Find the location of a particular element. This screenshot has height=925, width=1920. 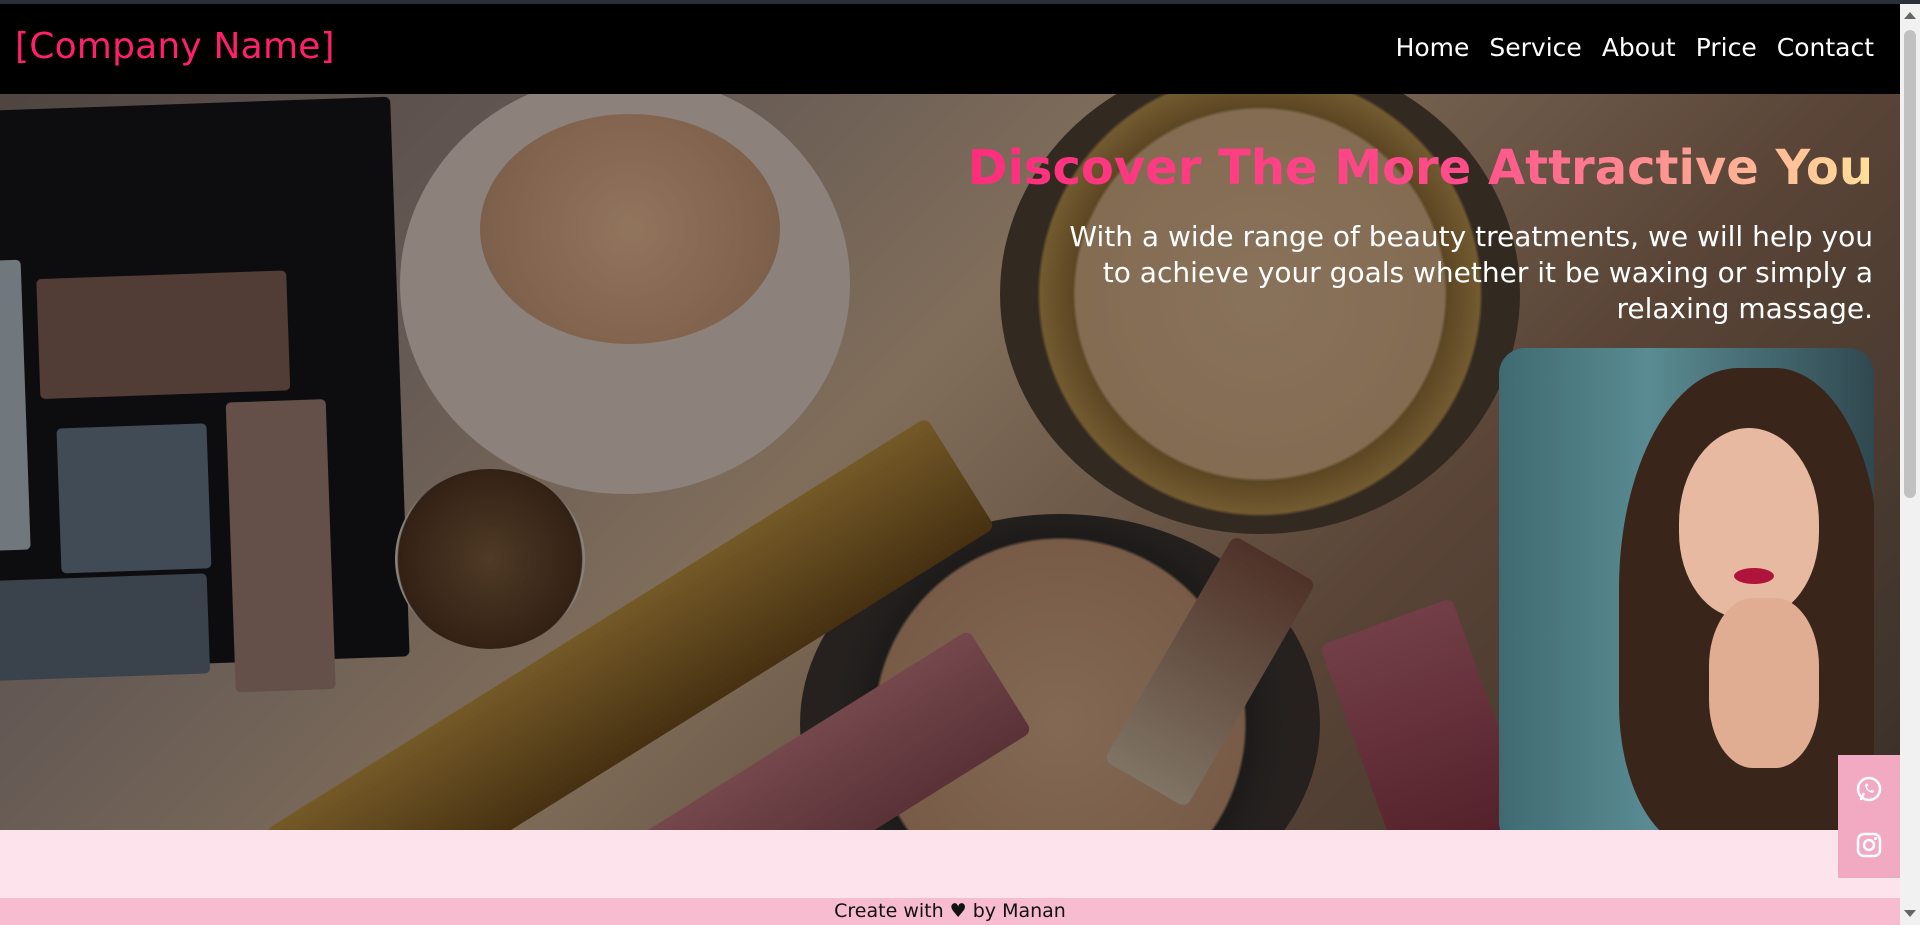

footer-credit-text: Create with ♥ by Manan is located at coordinates (950, 911).